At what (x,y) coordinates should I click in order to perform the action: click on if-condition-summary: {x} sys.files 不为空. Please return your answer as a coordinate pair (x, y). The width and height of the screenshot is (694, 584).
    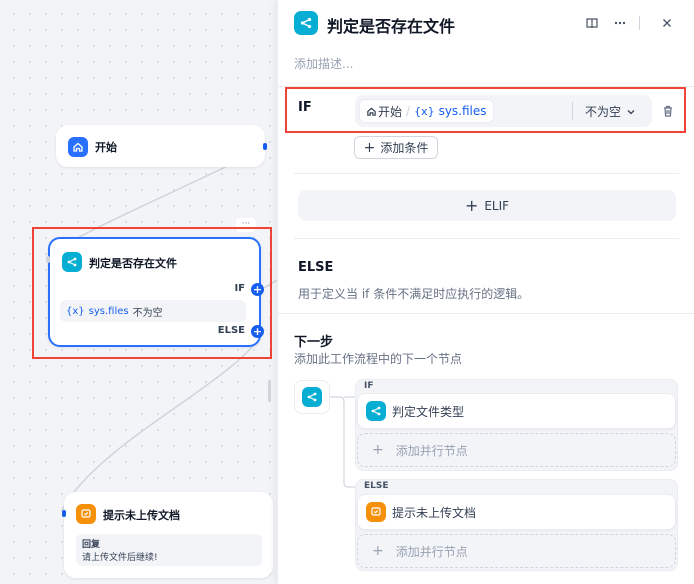
    Looking at the image, I should click on (153, 311).